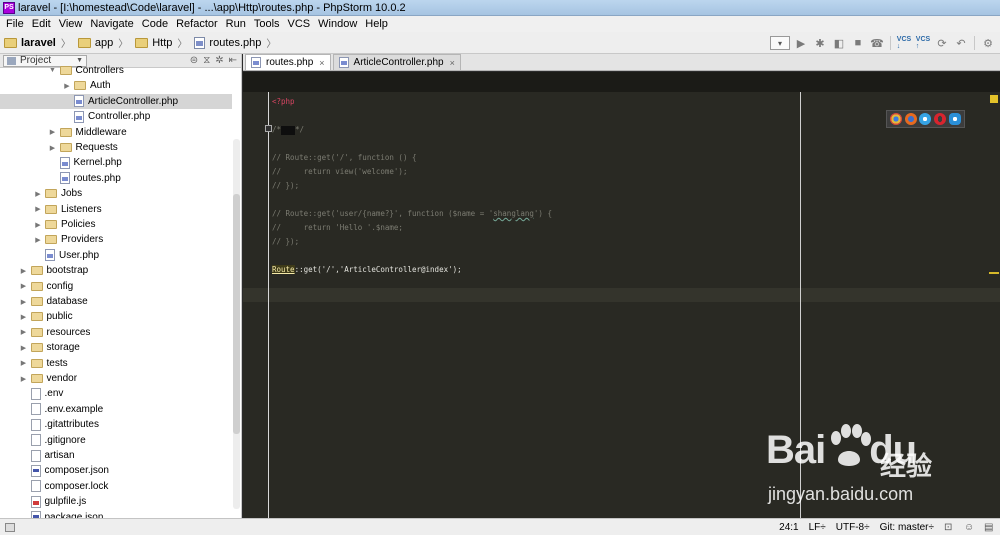 The image size is (1000, 535). I want to click on project-scrollbar-thumb, so click(236, 314).